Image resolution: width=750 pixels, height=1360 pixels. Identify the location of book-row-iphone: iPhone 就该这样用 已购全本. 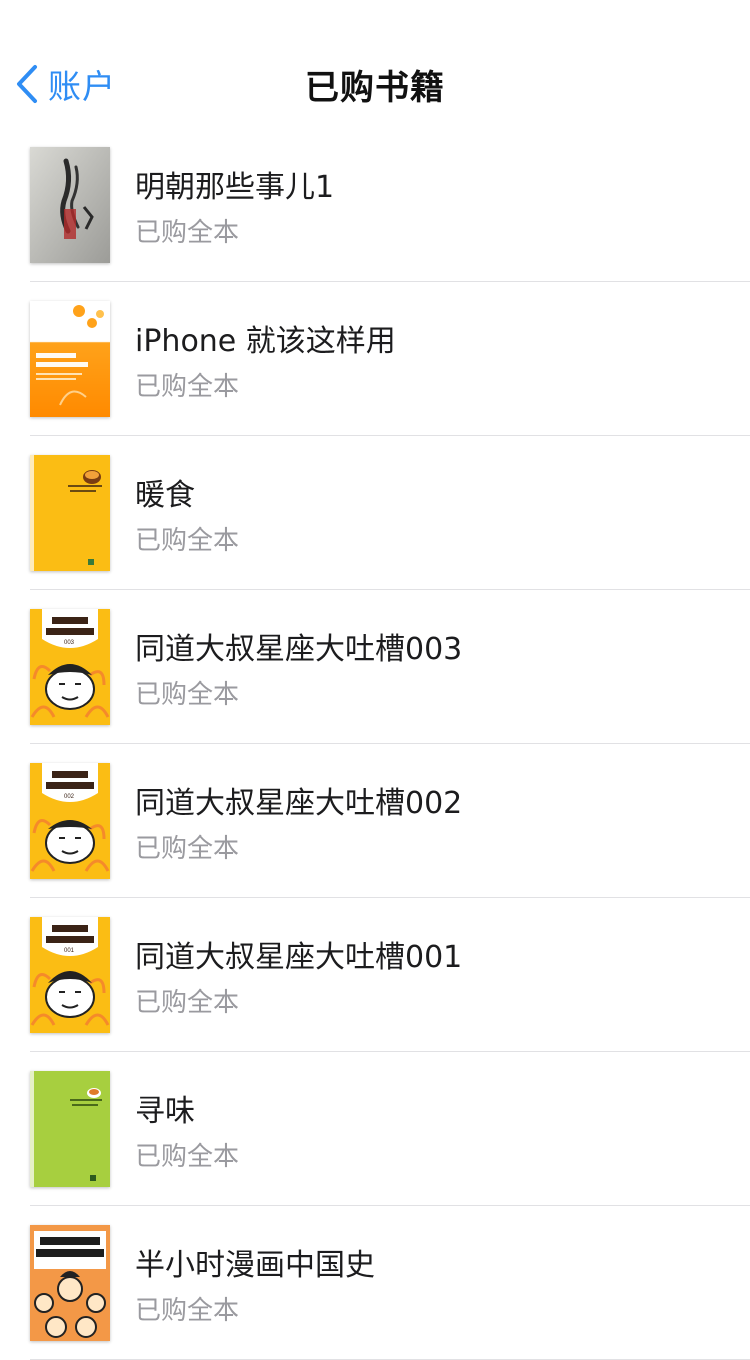
(375, 359).